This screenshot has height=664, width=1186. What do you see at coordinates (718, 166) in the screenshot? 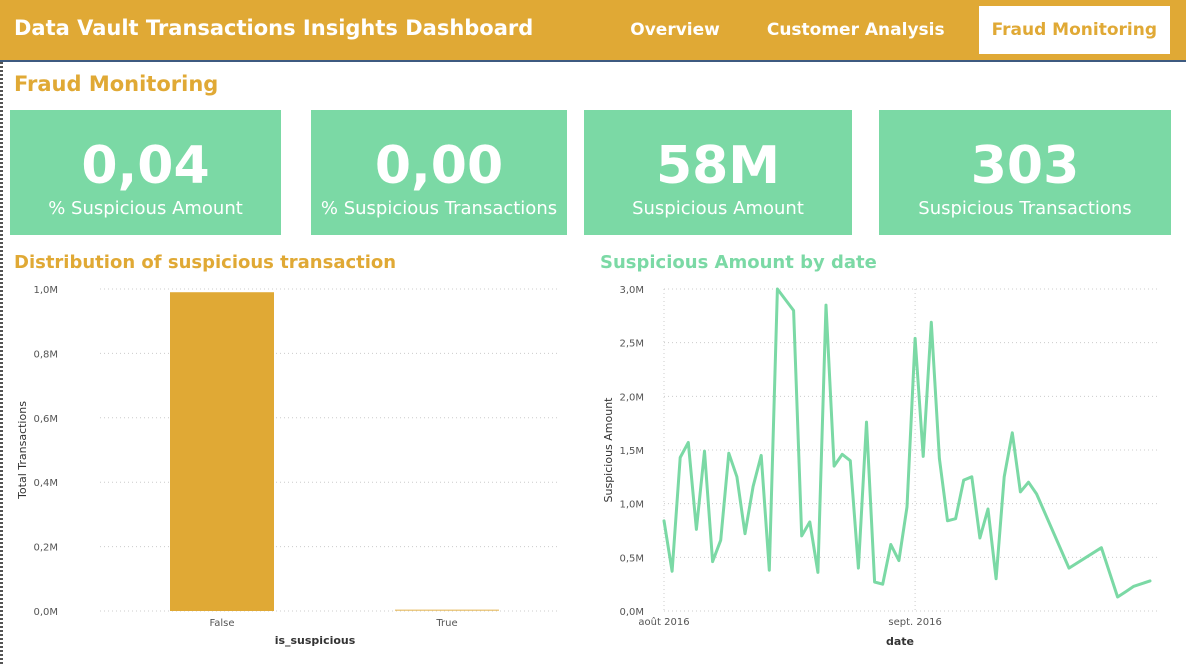
I see `kpi-value: 58M` at bounding box center [718, 166].